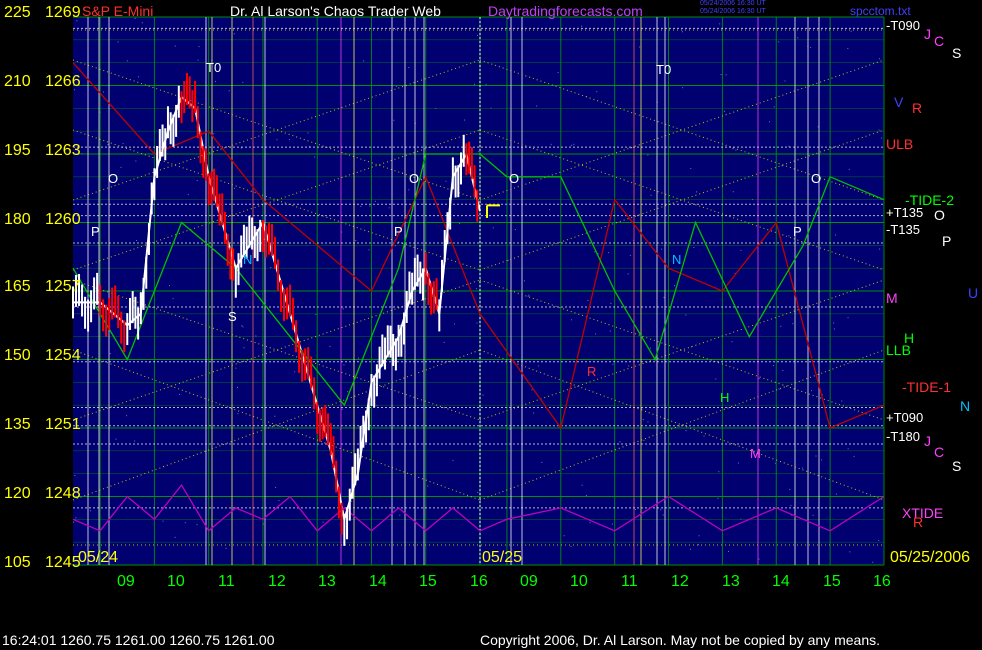  I want to click on m-marker: M, so click(755, 453).